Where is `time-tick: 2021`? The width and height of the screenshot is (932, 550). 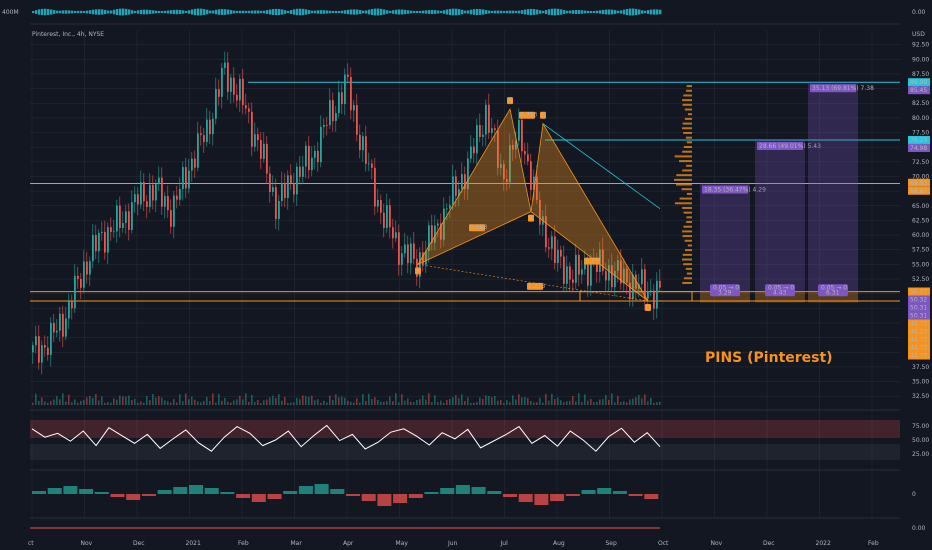
time-tick: 2021 is located at coordinates (193, 543).